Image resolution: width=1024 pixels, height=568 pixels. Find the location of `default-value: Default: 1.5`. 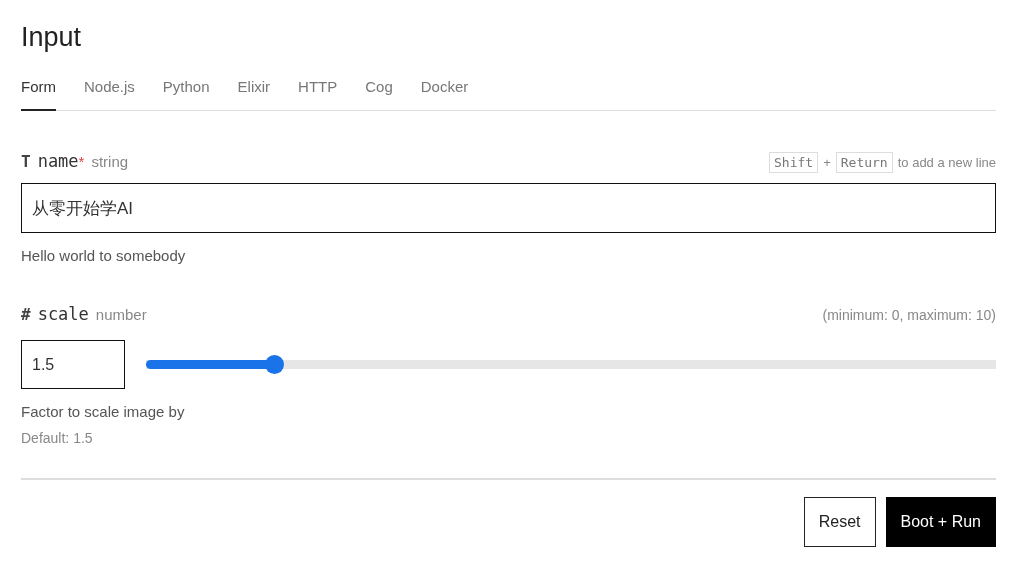

default-value: Default: 1.5 is located at coordinates (57, 438).